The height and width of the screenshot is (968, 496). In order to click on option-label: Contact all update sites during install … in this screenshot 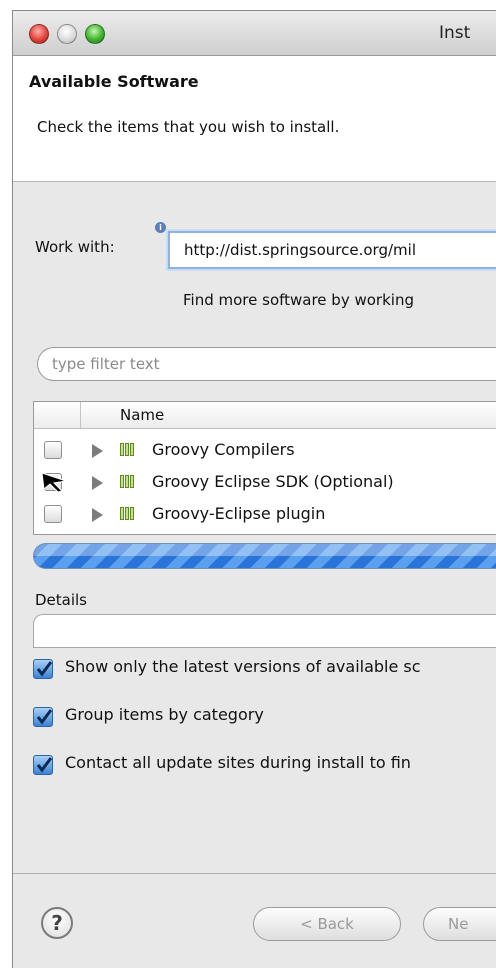, I will do `click(238, 762)`.